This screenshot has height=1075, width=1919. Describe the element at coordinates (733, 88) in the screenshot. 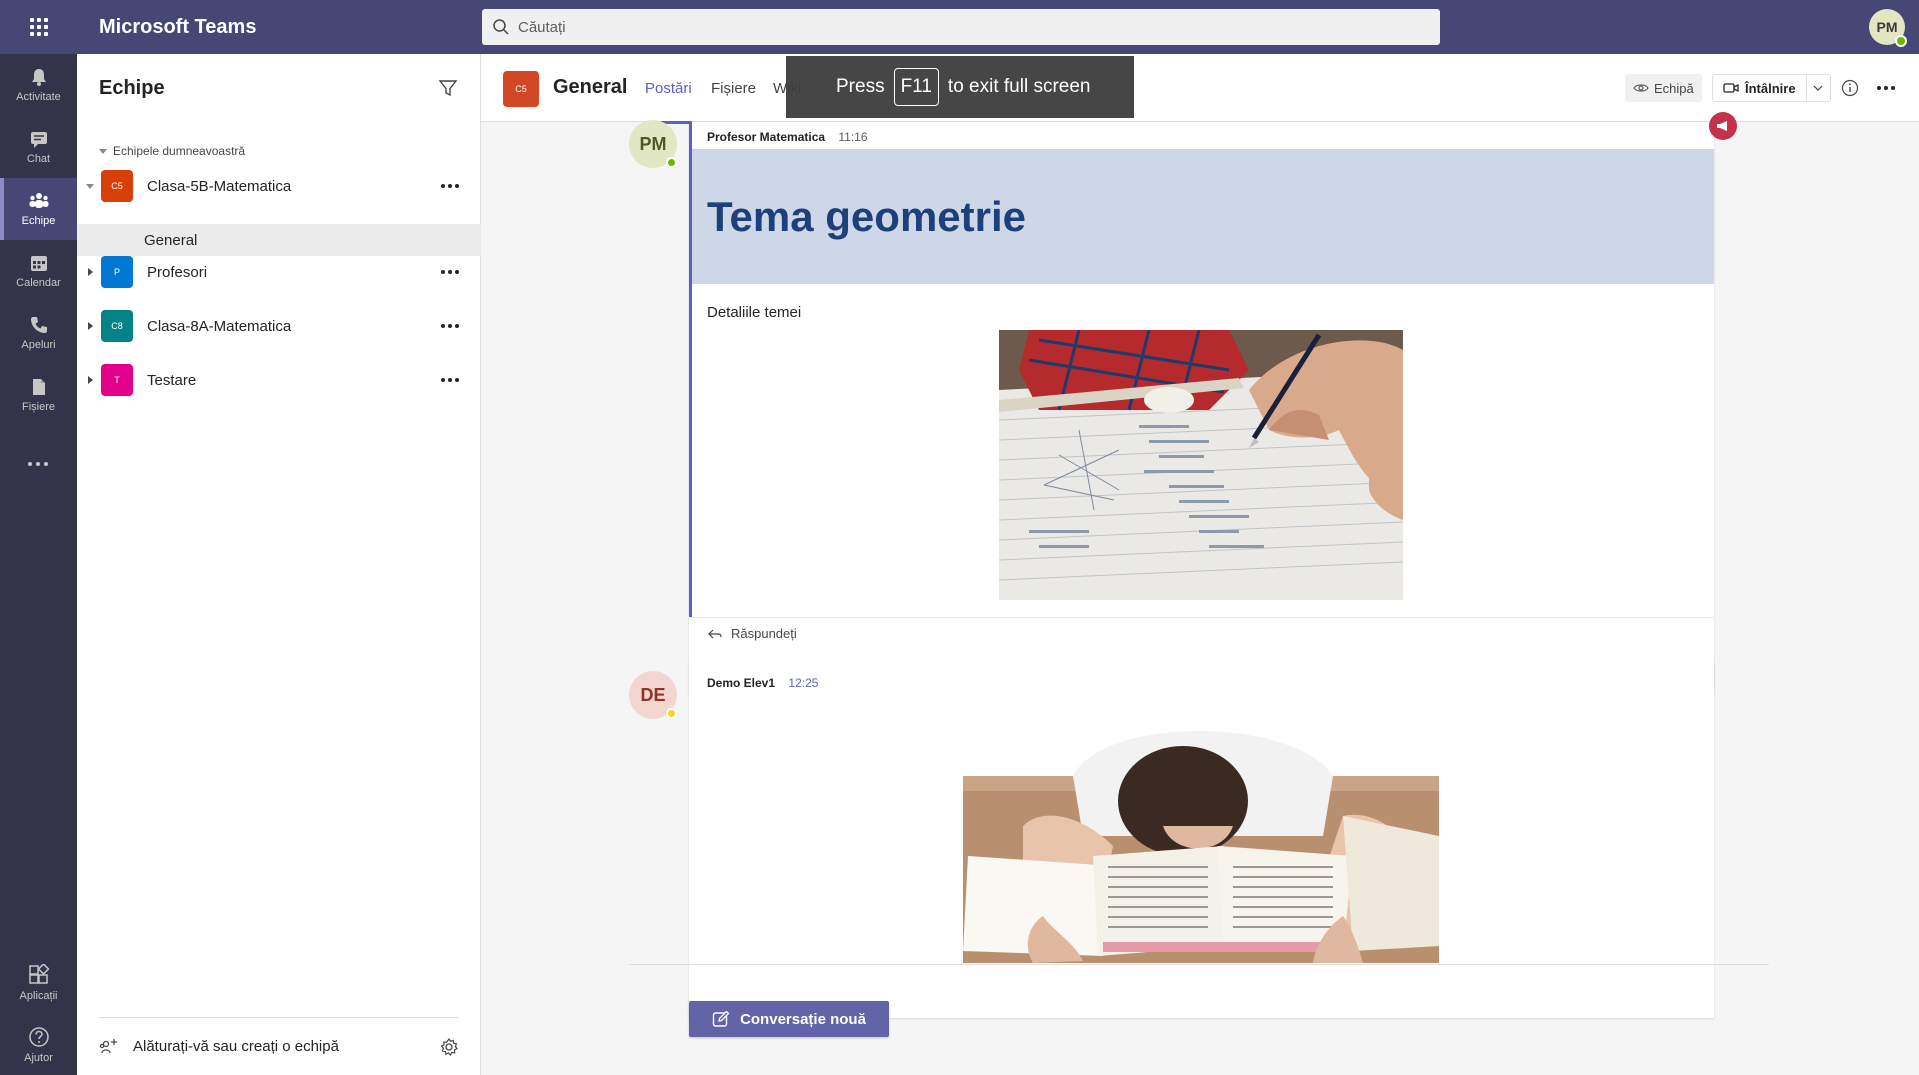

I see `tab-files: Fișiere` at that location.